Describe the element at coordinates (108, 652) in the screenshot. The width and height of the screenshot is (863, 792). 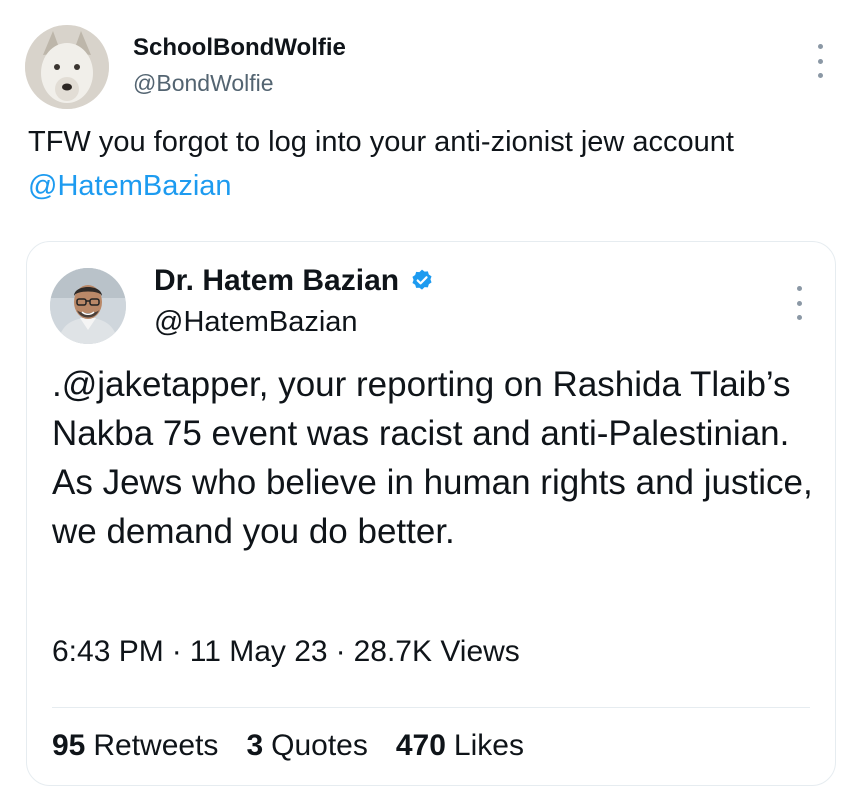
I see `tweet-time: 6:43 PM` at that location.